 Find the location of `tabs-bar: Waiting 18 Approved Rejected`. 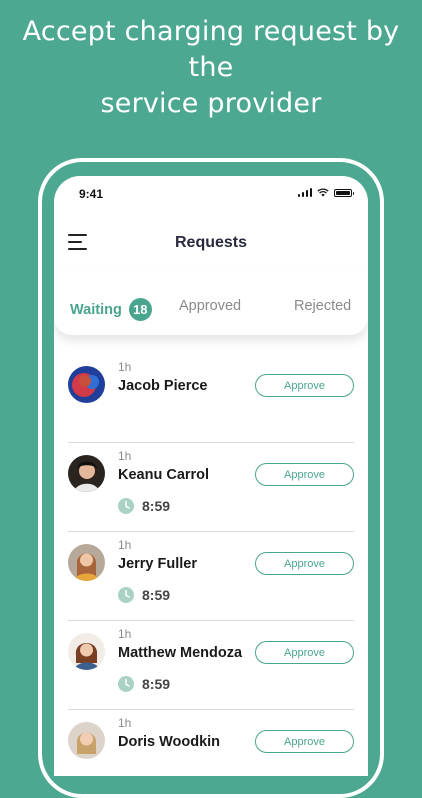

tabs-bar: Waiting 18 Approved Rejected is located at coordinates (211, 303).